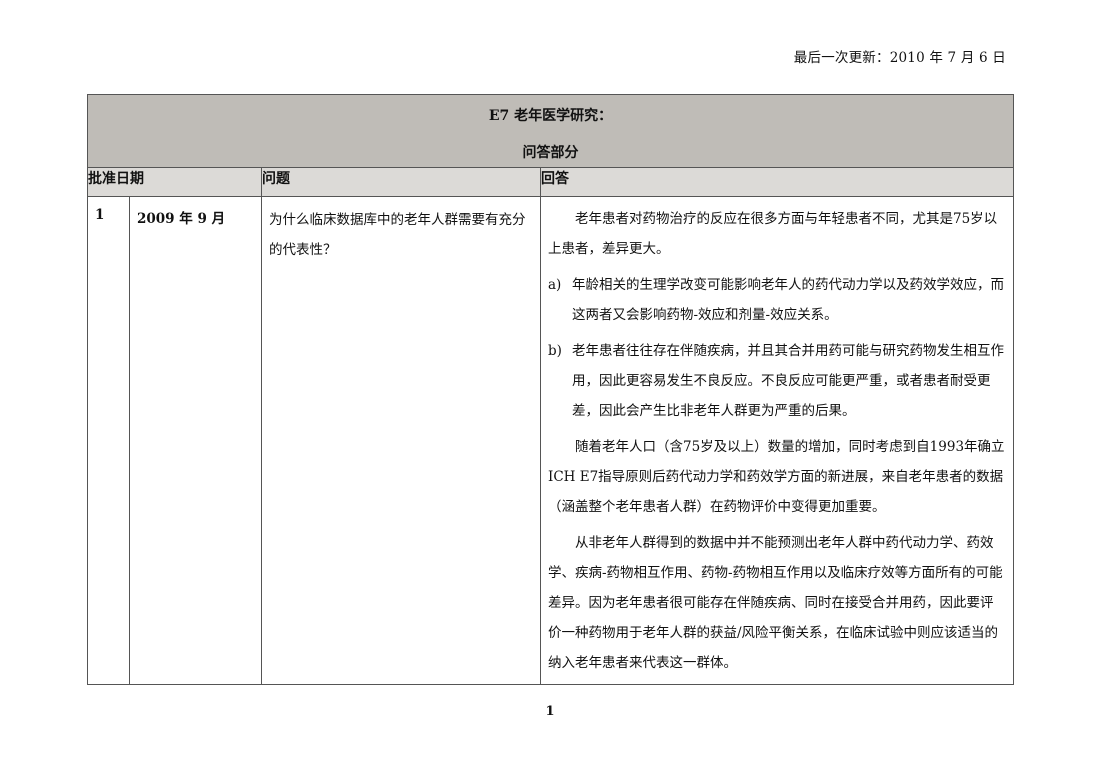 The image size is (1100, 778). What do you see at coordinates (555, 351) in the screenshot?
I see `item-marker: b)` at bounding box center [555, 351].